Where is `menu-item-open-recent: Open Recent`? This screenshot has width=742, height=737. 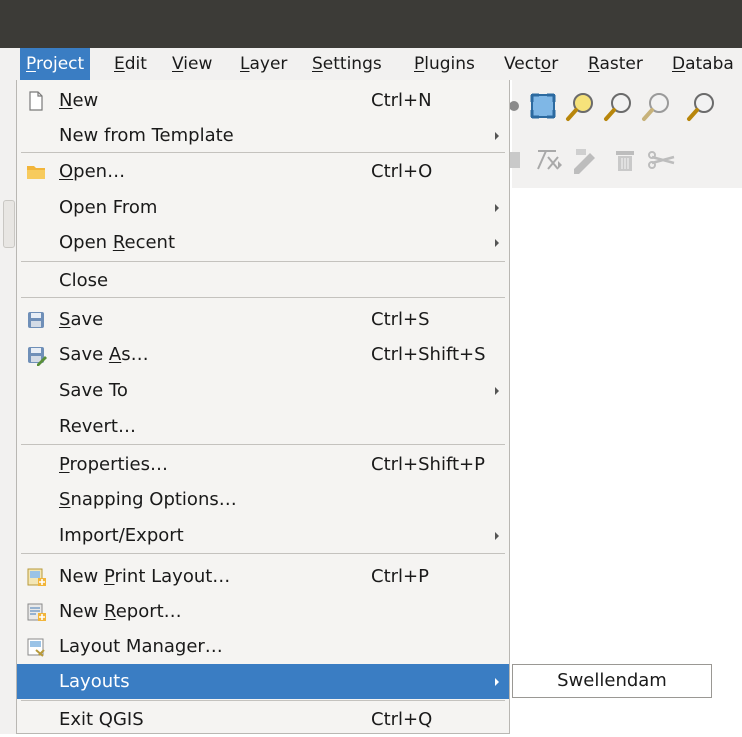 menu-item-open-recent: Open Recent is located at coordinates (263, 242).